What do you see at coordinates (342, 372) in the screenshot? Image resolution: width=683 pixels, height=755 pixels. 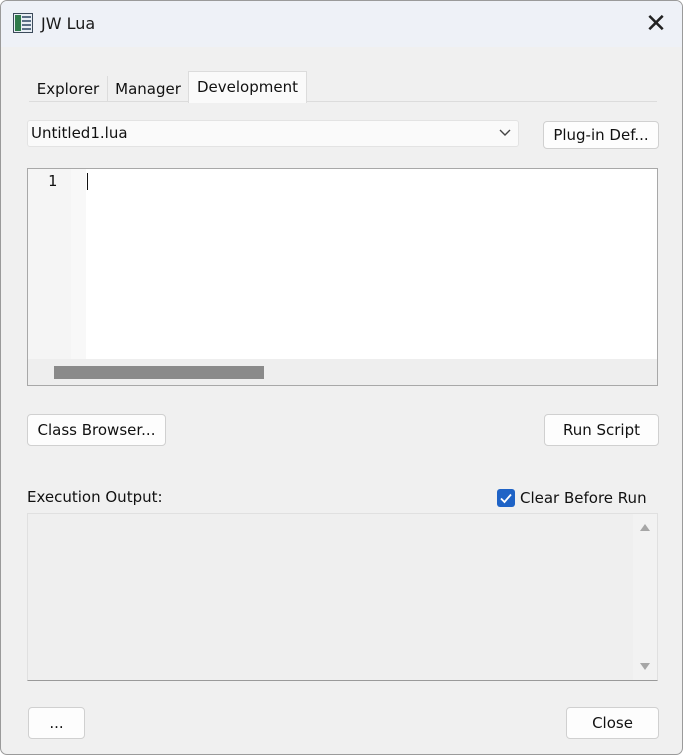 I see `horizontal-scrollbar` at bounding box center [342, 372].